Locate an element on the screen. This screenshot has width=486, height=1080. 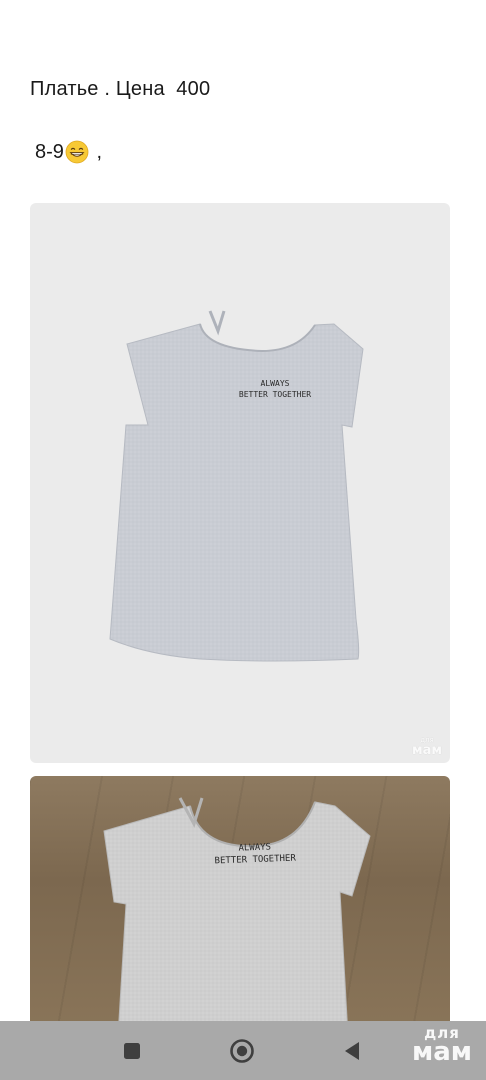
dress-garment-image-floor is located at coordinates (237, 916).